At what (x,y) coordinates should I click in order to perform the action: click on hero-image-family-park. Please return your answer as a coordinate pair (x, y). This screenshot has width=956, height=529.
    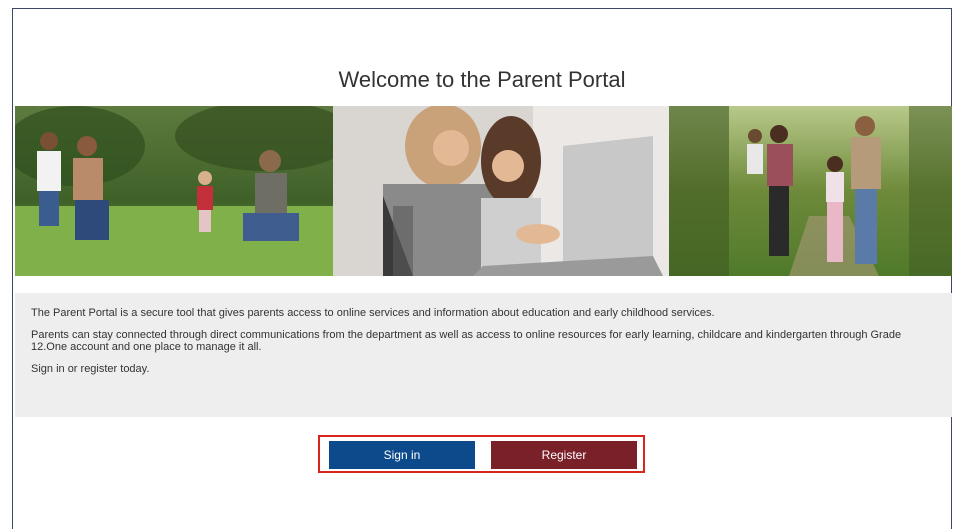
    Looking at the image, I should click on (174, 191).